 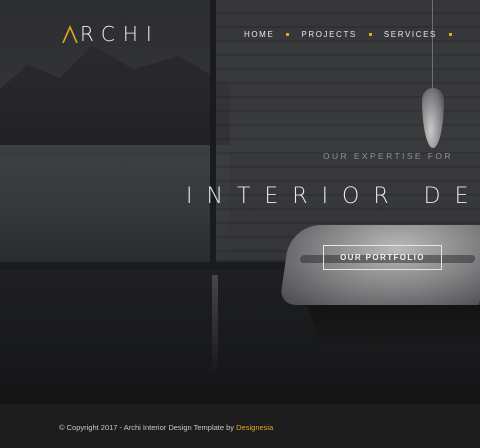 I want to click on logo-text: RCHI, so click(x=120, y=34).